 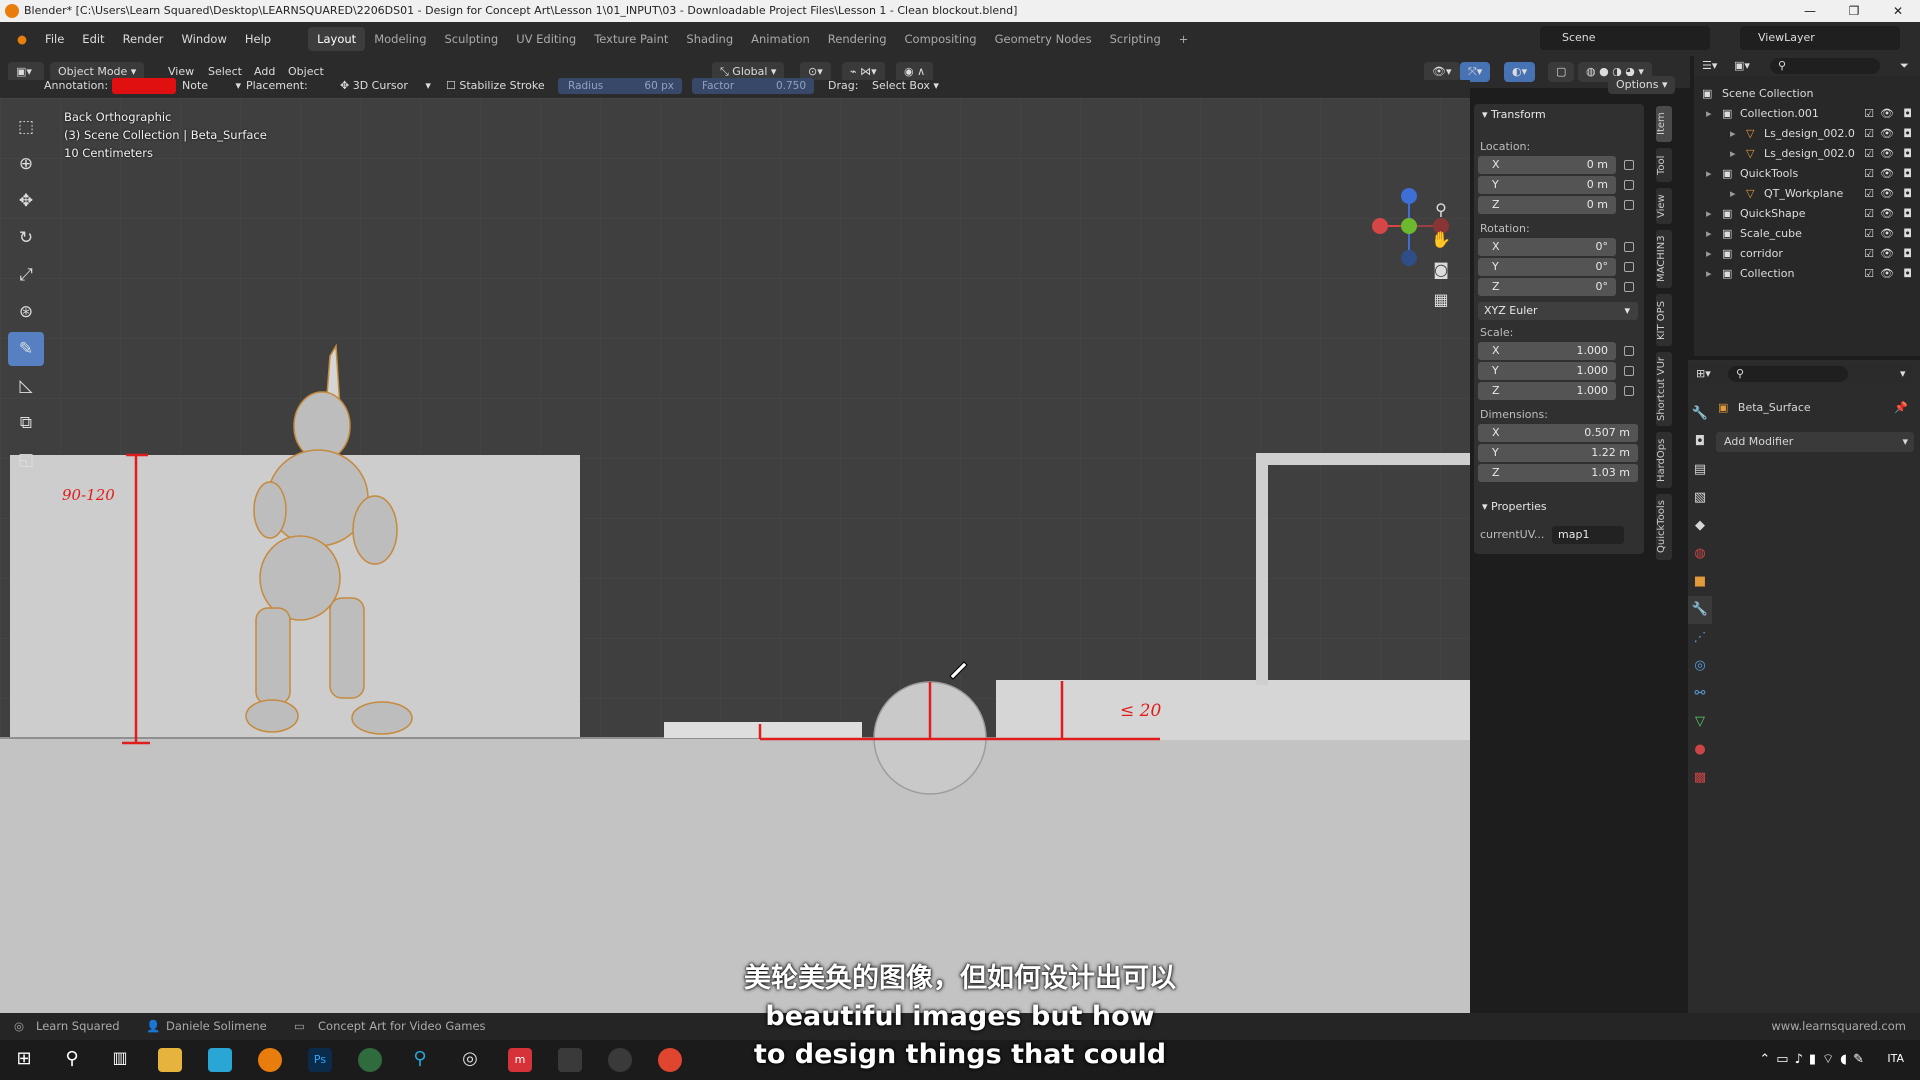 What do you see at coordinates (941, 39) in the screenshot?
I see `tab-compositing: Compositing` at bounding box center [941, 39].